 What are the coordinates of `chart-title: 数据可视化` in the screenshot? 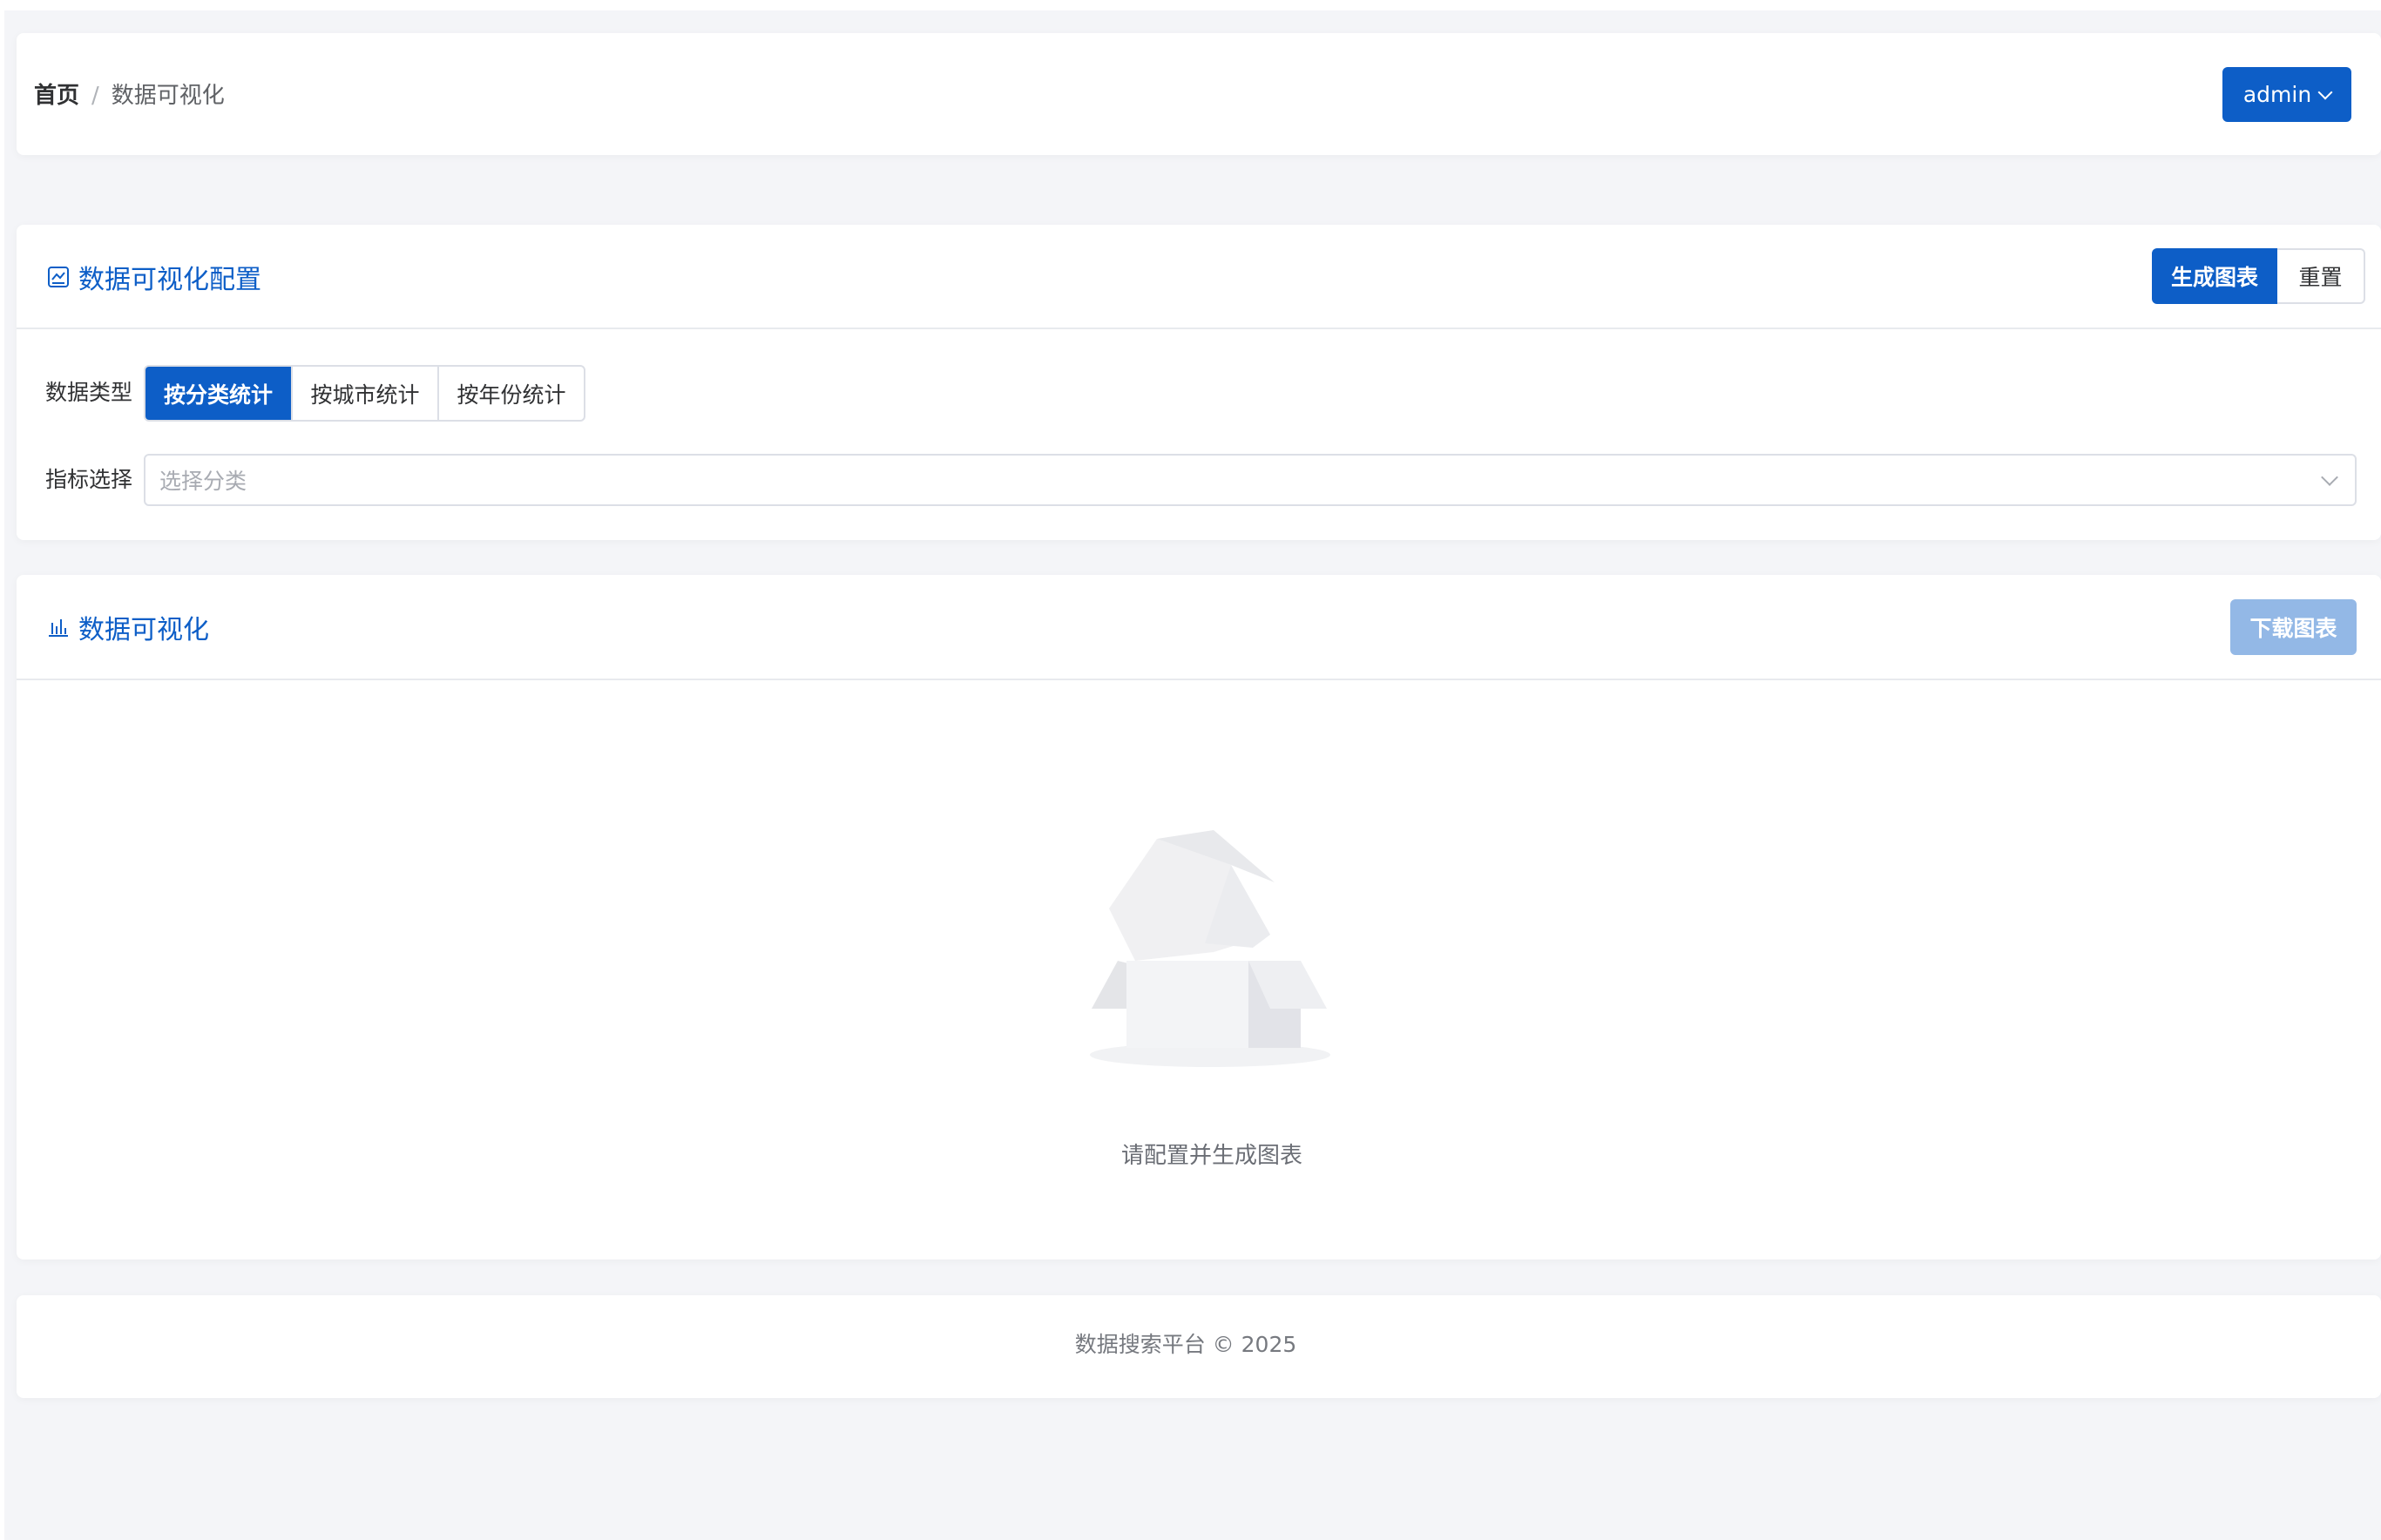 It's located at (128, 627).